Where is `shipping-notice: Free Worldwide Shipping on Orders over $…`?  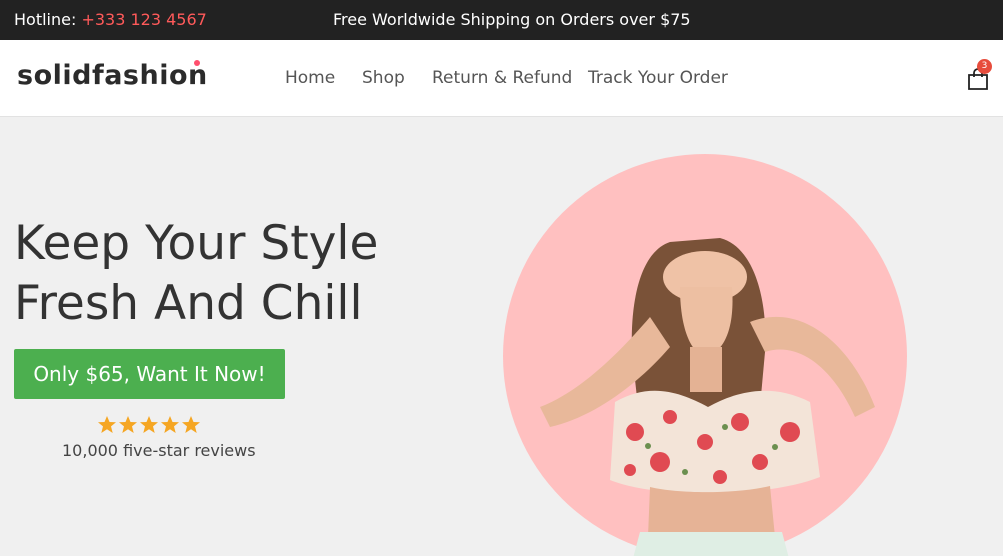 shipping-notice: Free Worldwide Shipping on Orders over $… is located at coordinates (512, 19).